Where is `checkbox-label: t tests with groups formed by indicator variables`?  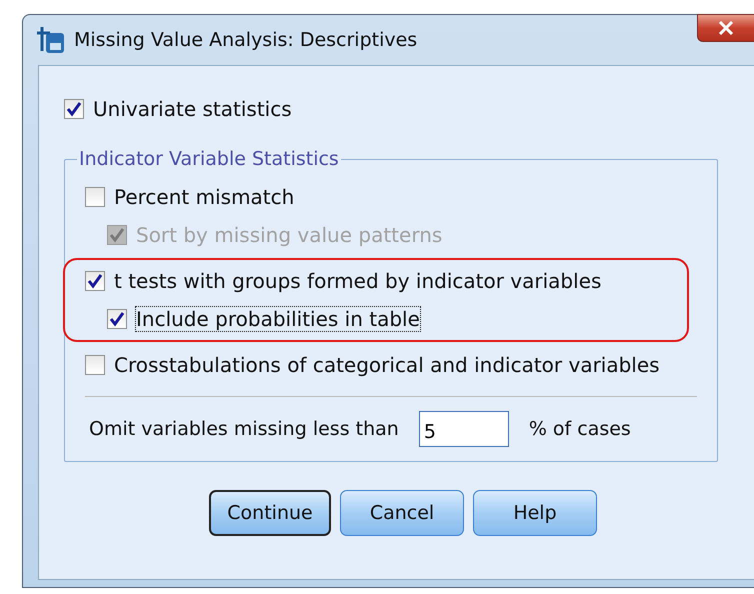 checkbox-label: t tests with groups formed by indicator variables is located at coordinates (358, 281).